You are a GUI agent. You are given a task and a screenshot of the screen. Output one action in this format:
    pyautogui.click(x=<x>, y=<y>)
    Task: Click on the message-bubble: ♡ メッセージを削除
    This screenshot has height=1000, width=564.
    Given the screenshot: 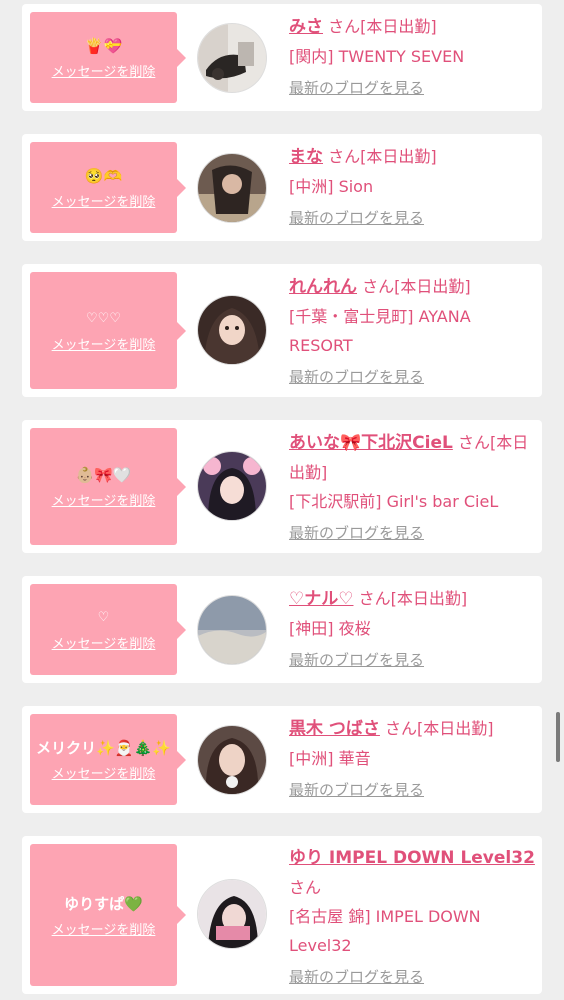 What is the action you would take?
    pyautogui.click(x=108, y=629)
    